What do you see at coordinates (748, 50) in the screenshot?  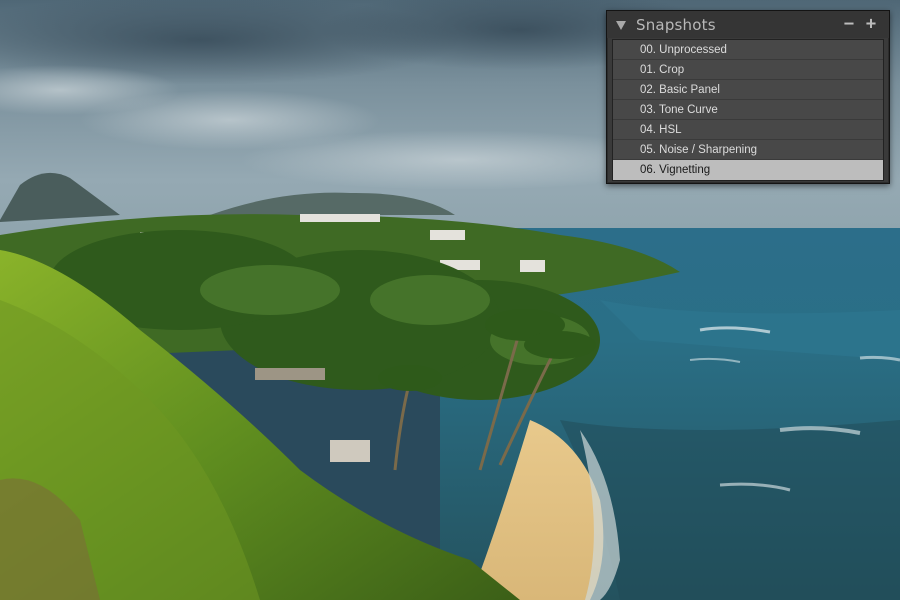 I see `snapshot-item: 00. Unprocessed` at bounding box center [748, 50].